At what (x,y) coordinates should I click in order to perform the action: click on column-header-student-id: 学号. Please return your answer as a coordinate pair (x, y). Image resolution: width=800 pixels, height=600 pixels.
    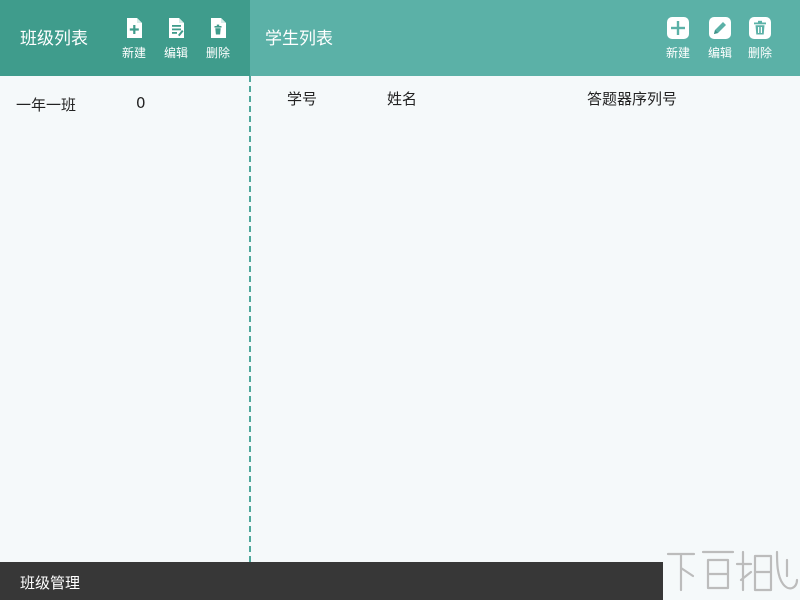
    Looking at the image, I should click on (302, 98).